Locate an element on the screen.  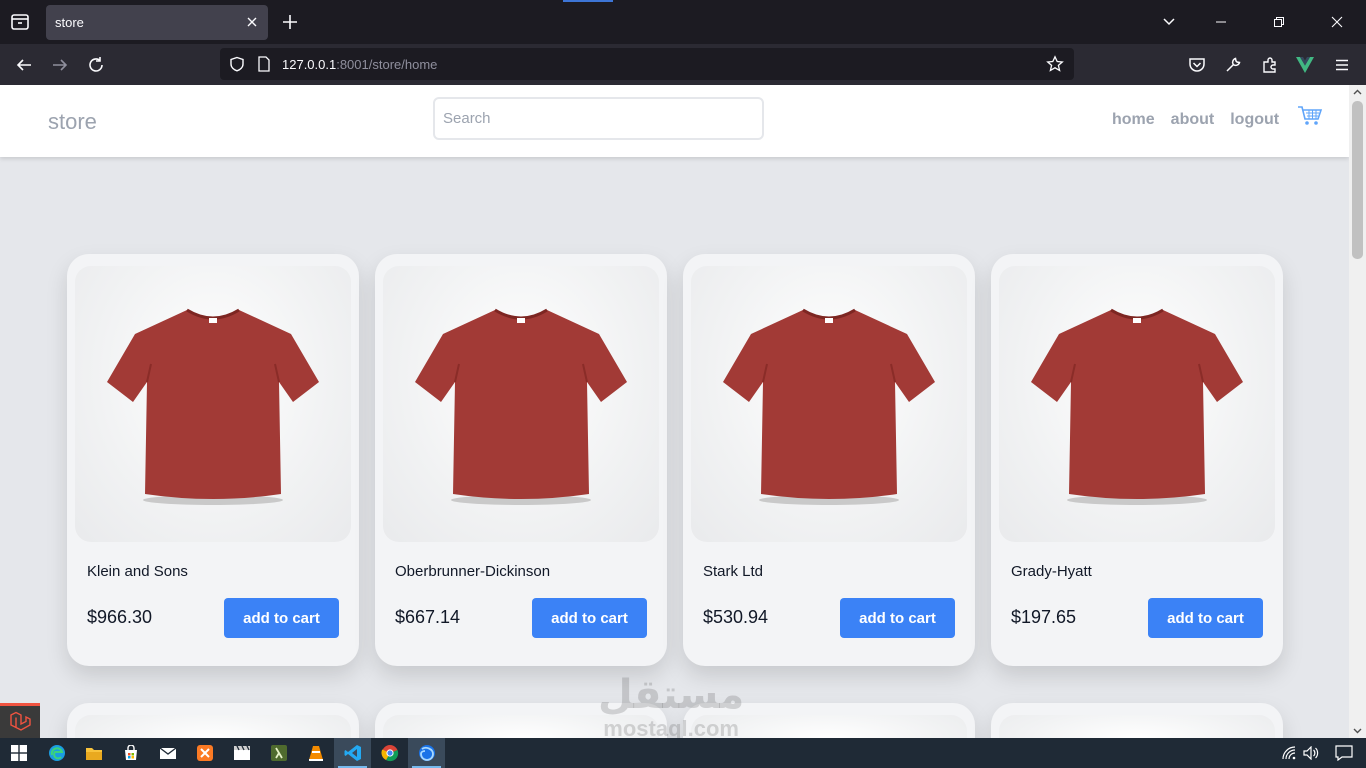
bookmark-star-icon is located at coordinates (1055, 64).